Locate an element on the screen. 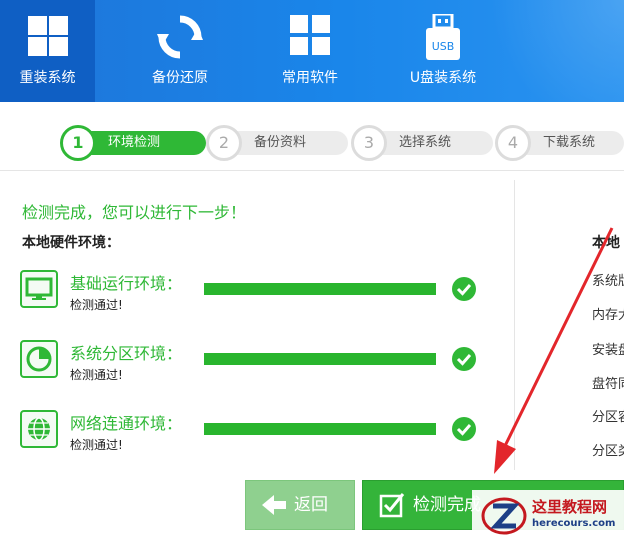 This screenshot has width=624, height=540. back-button-label: 返回 is located at coordinates (311, 505).